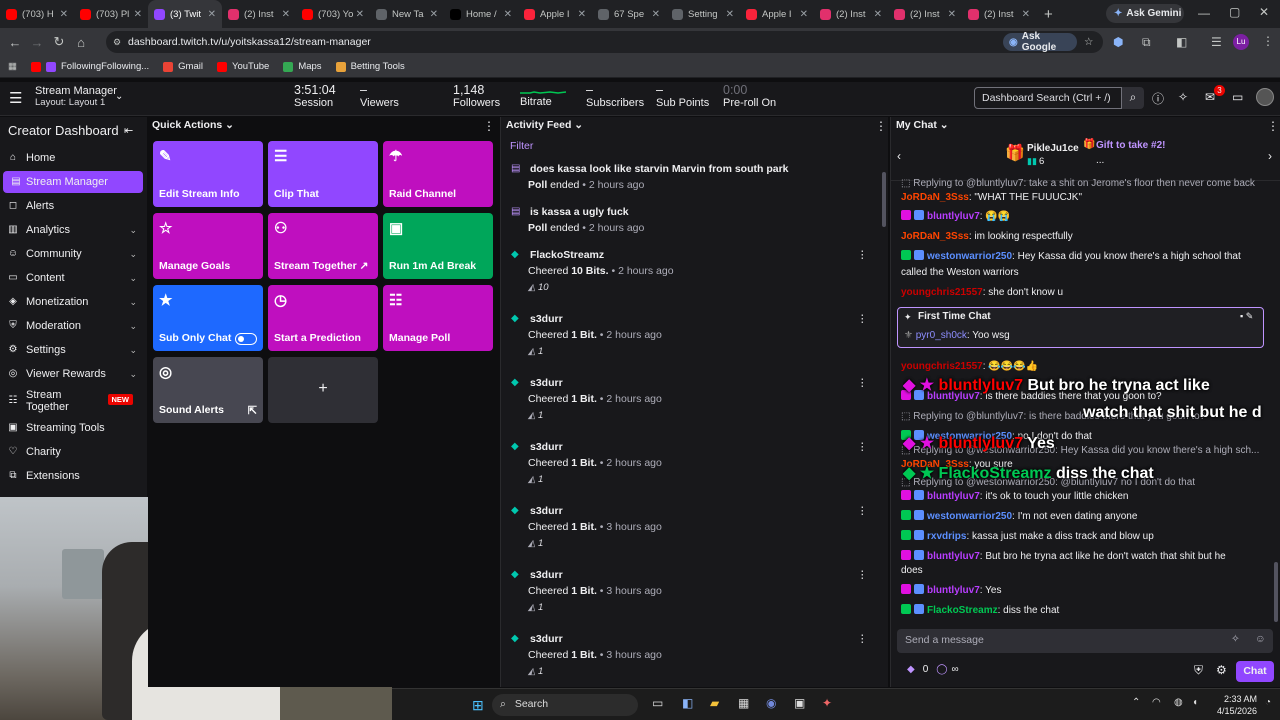 The width and height of the screenshot is (1280, 720). I want to click on chat-message: youngchris21557: she don't know u, so click(1086, 292).